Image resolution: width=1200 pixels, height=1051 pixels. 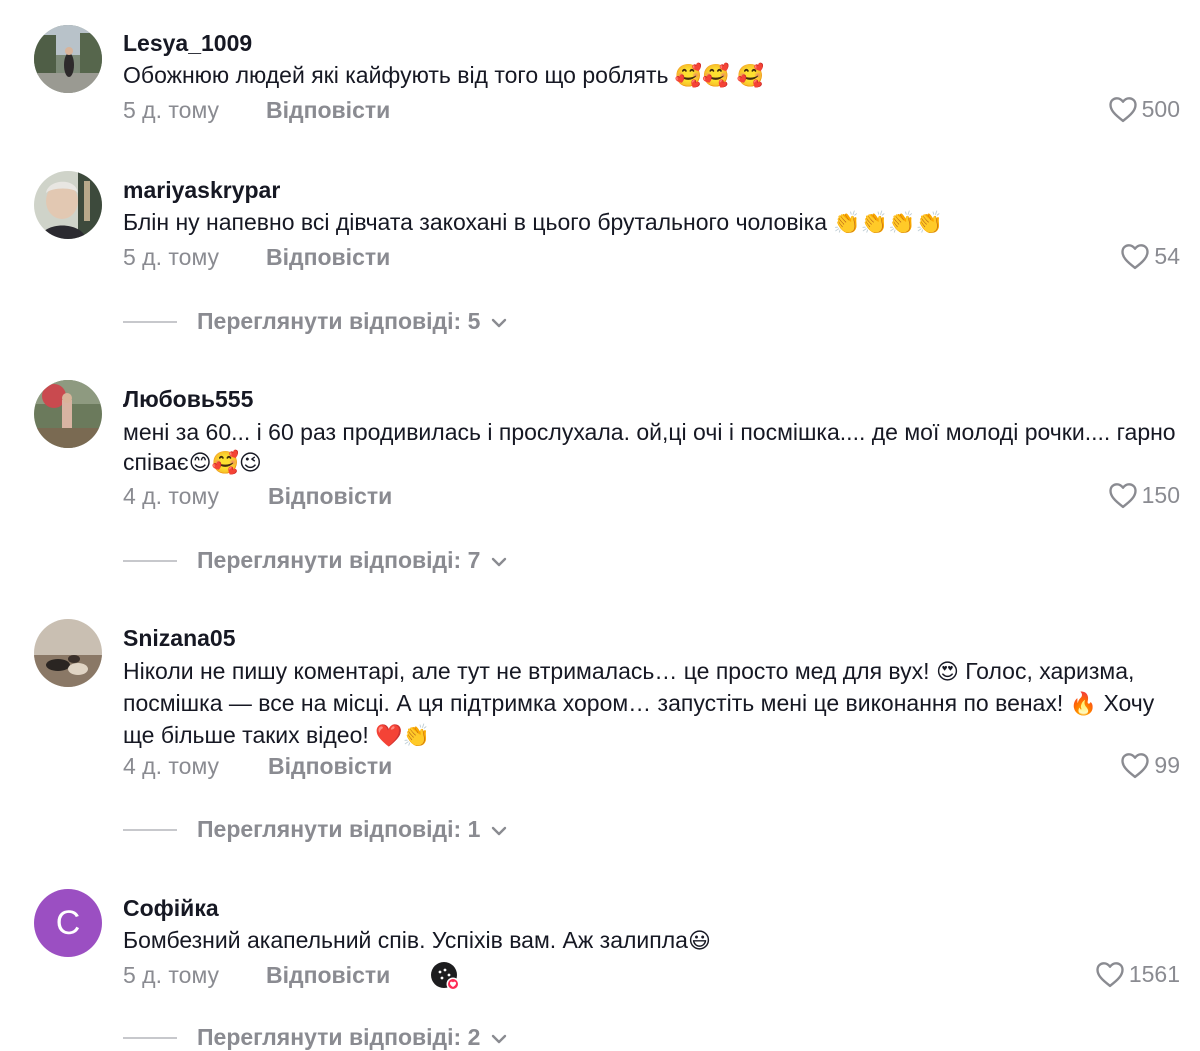 I want to click on like-count: 54, so click(x=1167, y=255).